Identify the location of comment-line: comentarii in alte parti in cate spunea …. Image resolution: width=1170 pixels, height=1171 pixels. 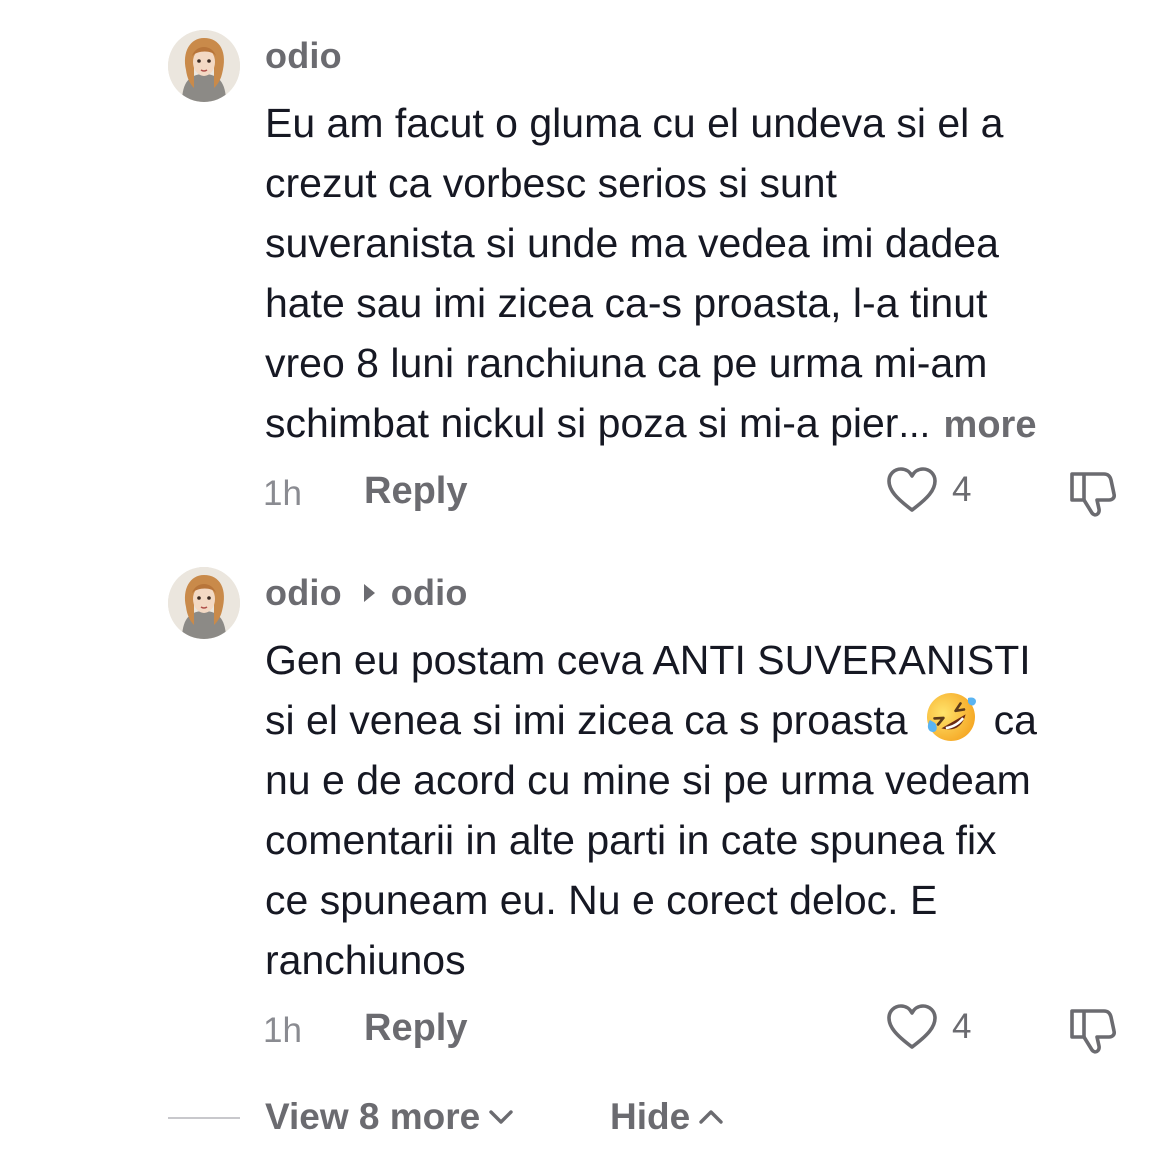
(631, 840).